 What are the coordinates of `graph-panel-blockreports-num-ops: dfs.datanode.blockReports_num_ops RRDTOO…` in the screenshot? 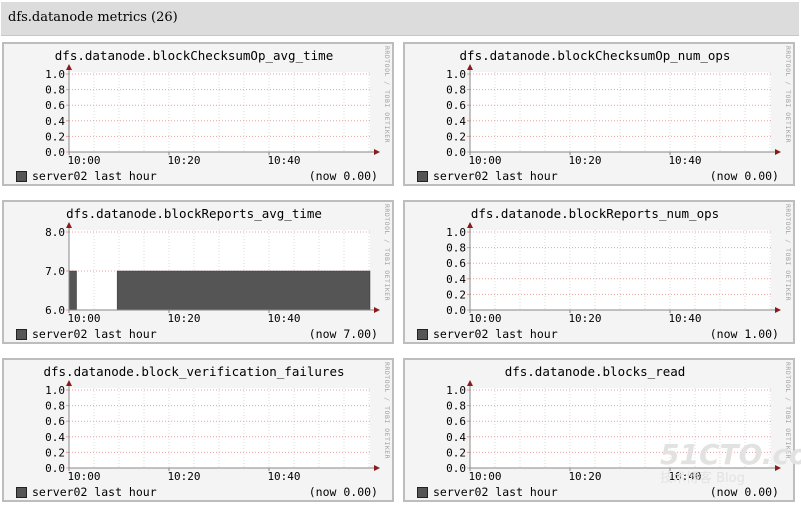 It's located at (599, 272).